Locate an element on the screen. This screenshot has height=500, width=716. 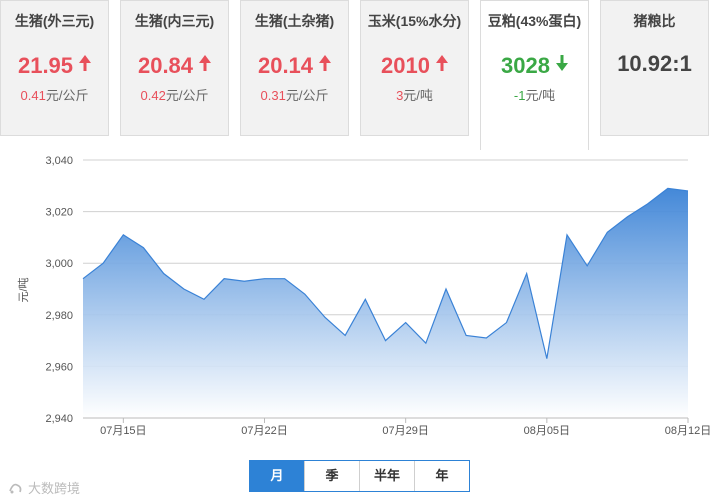
watermark: 大数跨境 is located at coordinates (44, 487).